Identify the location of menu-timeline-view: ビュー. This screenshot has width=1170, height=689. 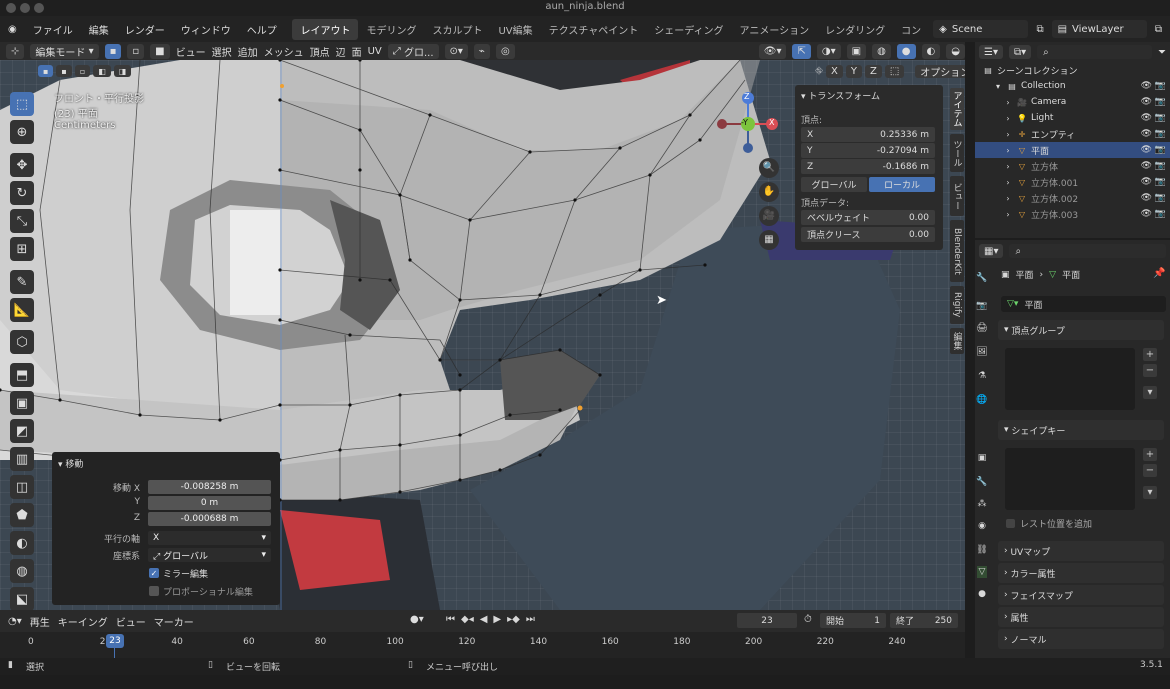
(131, 621).